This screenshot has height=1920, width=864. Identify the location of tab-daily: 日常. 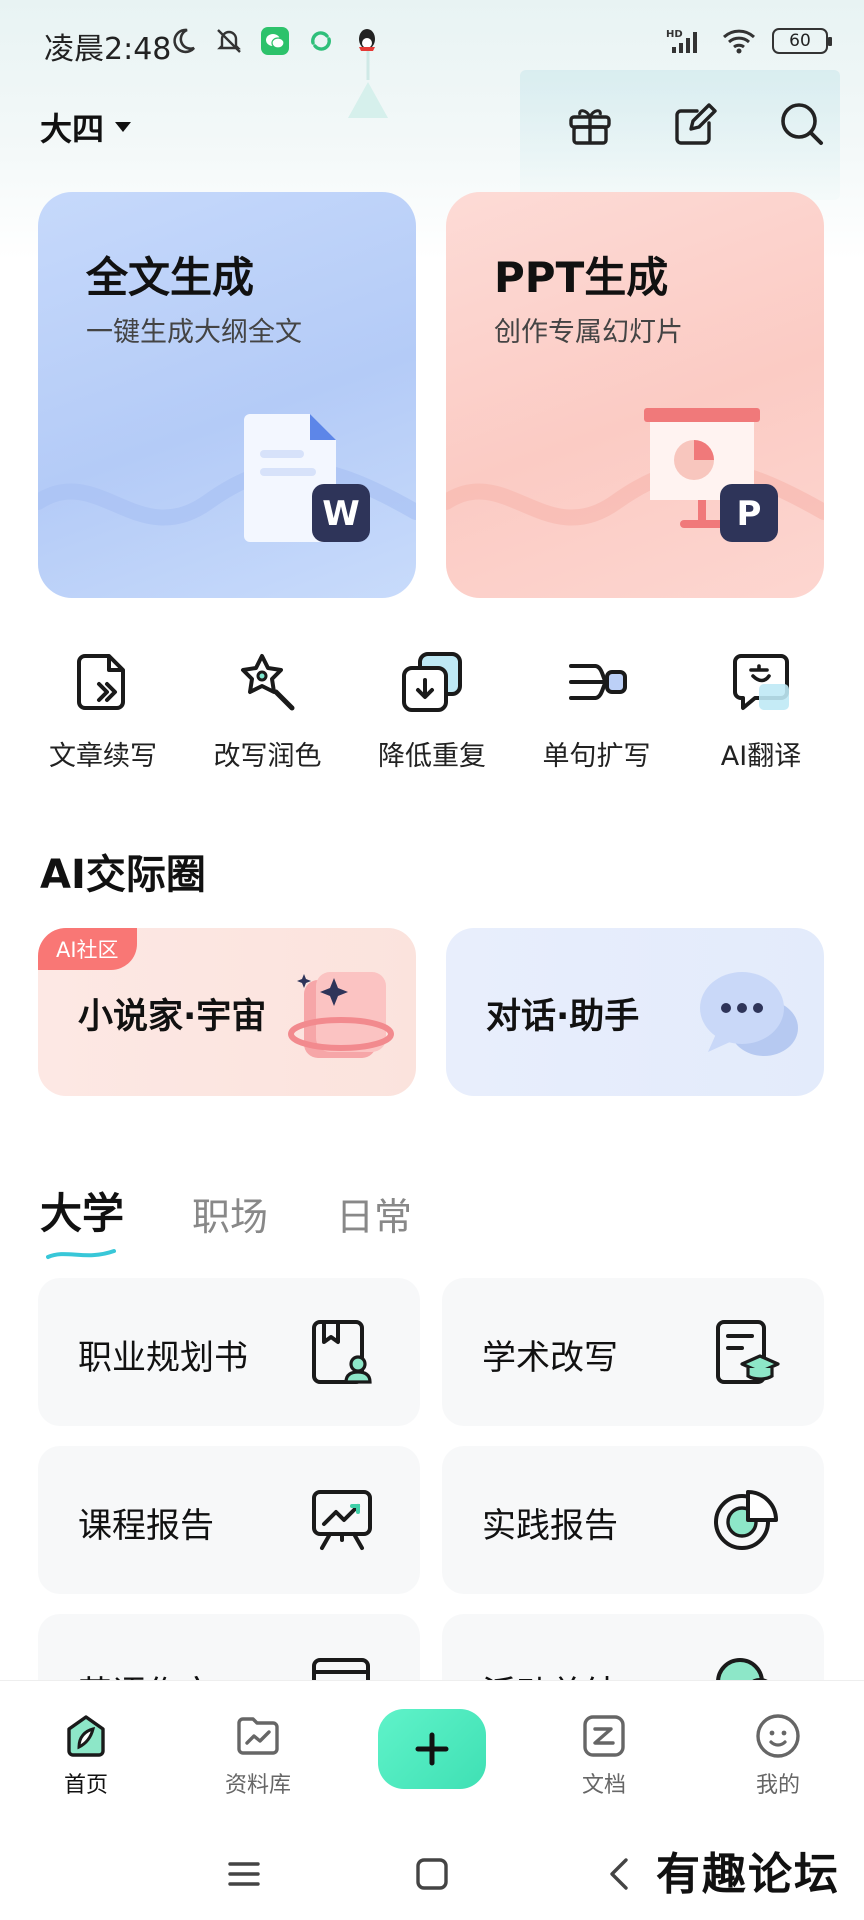
(374, 1213).